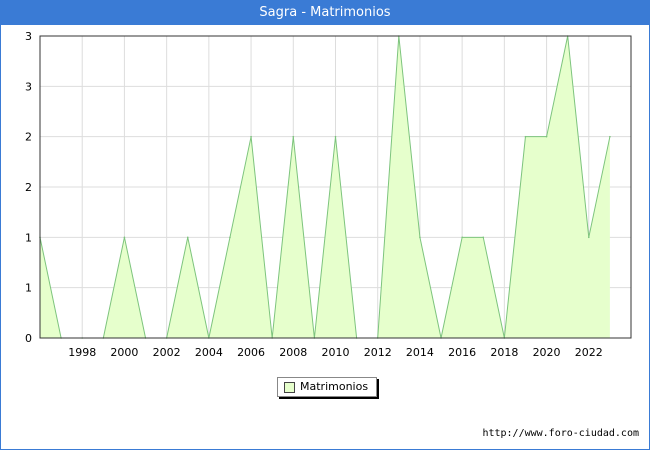 The width and height of the screenshot is (650, 450). Describe the element at coordinates (167, 352) in the screenshot. I see `x-tick-label: 2002` at that location.